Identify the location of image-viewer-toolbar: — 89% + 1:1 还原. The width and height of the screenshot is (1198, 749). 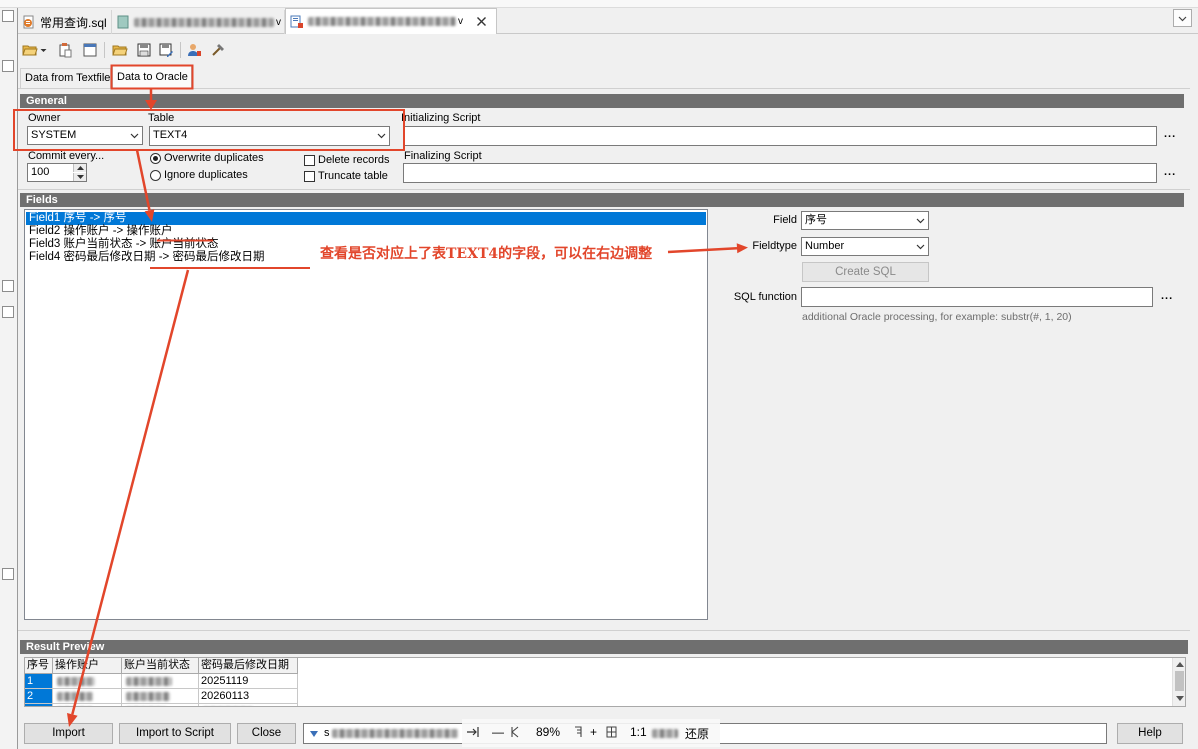
(591, 733).